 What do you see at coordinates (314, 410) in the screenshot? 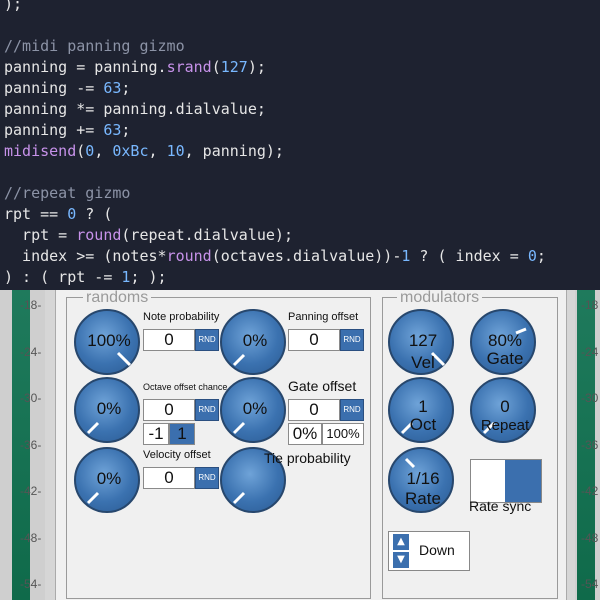
I see `gate-offset-field: 0` at bounding box center [314, 410].